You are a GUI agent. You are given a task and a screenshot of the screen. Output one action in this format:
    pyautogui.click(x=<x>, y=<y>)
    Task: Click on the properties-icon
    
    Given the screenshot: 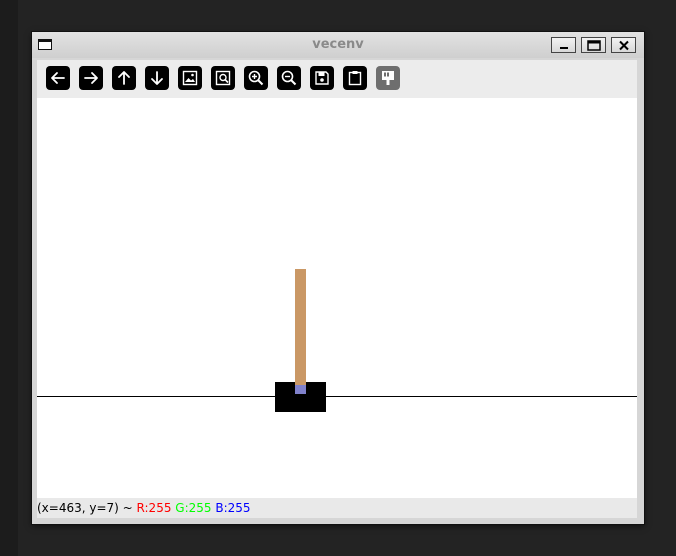 What is the action you would take?
    pyautogui.click(x=388, y=78)
    